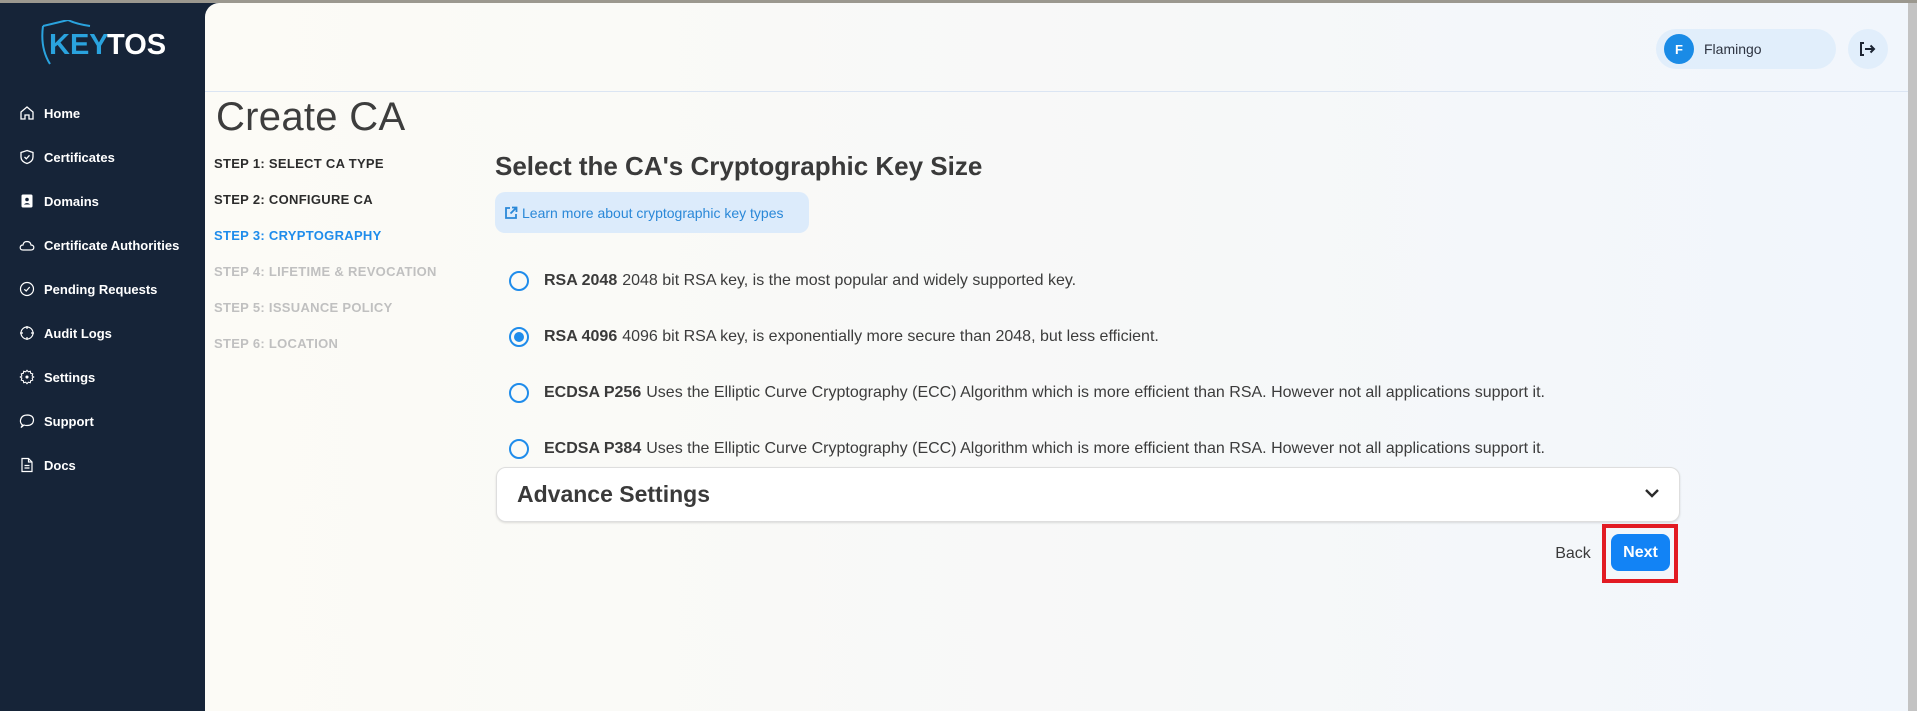 Image resolution: width=1917 pixels, height=711 pixels. Describe the element at coordinates (1573, 554) in the screenshot. I see `back-button: Back` at that location.